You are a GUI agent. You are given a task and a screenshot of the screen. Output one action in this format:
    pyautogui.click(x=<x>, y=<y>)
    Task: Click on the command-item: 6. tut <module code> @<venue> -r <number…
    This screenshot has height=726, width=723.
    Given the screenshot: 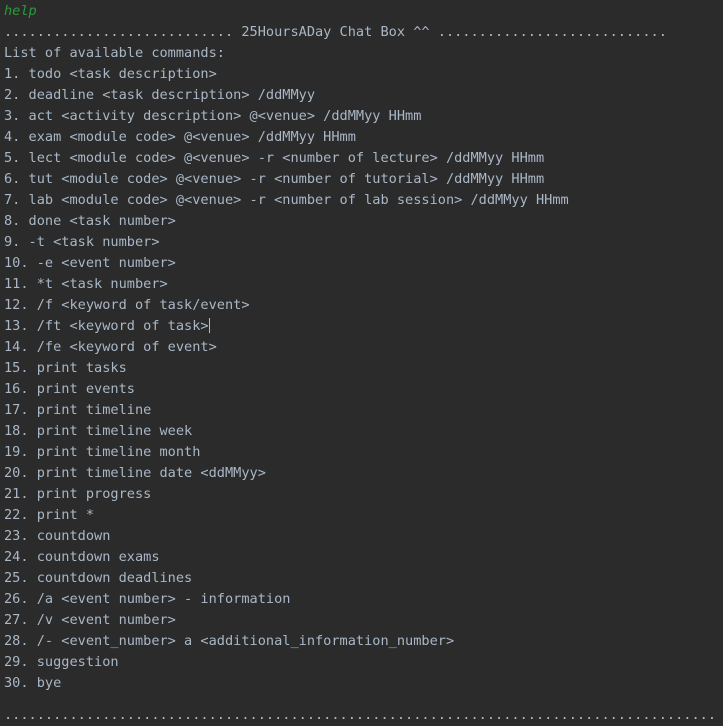 What is the action you would take?
    pyautogui.click(x=274, y=179)
    